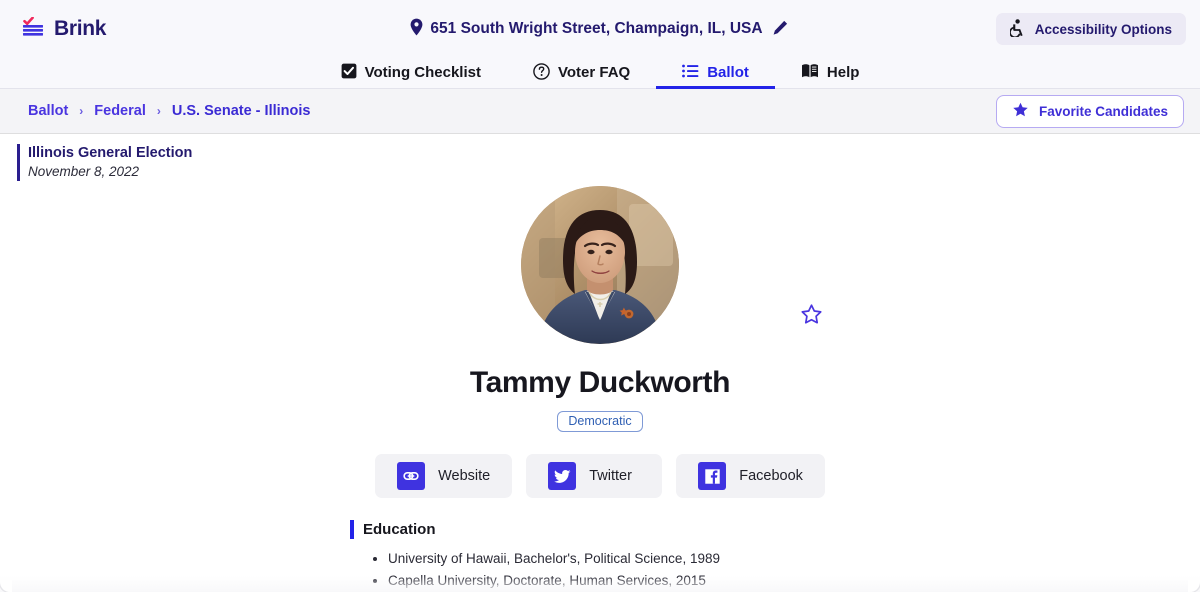  Describe the element at coordinates (690, 72) in the screenshot. I see `list-bullets-icon` at that location.